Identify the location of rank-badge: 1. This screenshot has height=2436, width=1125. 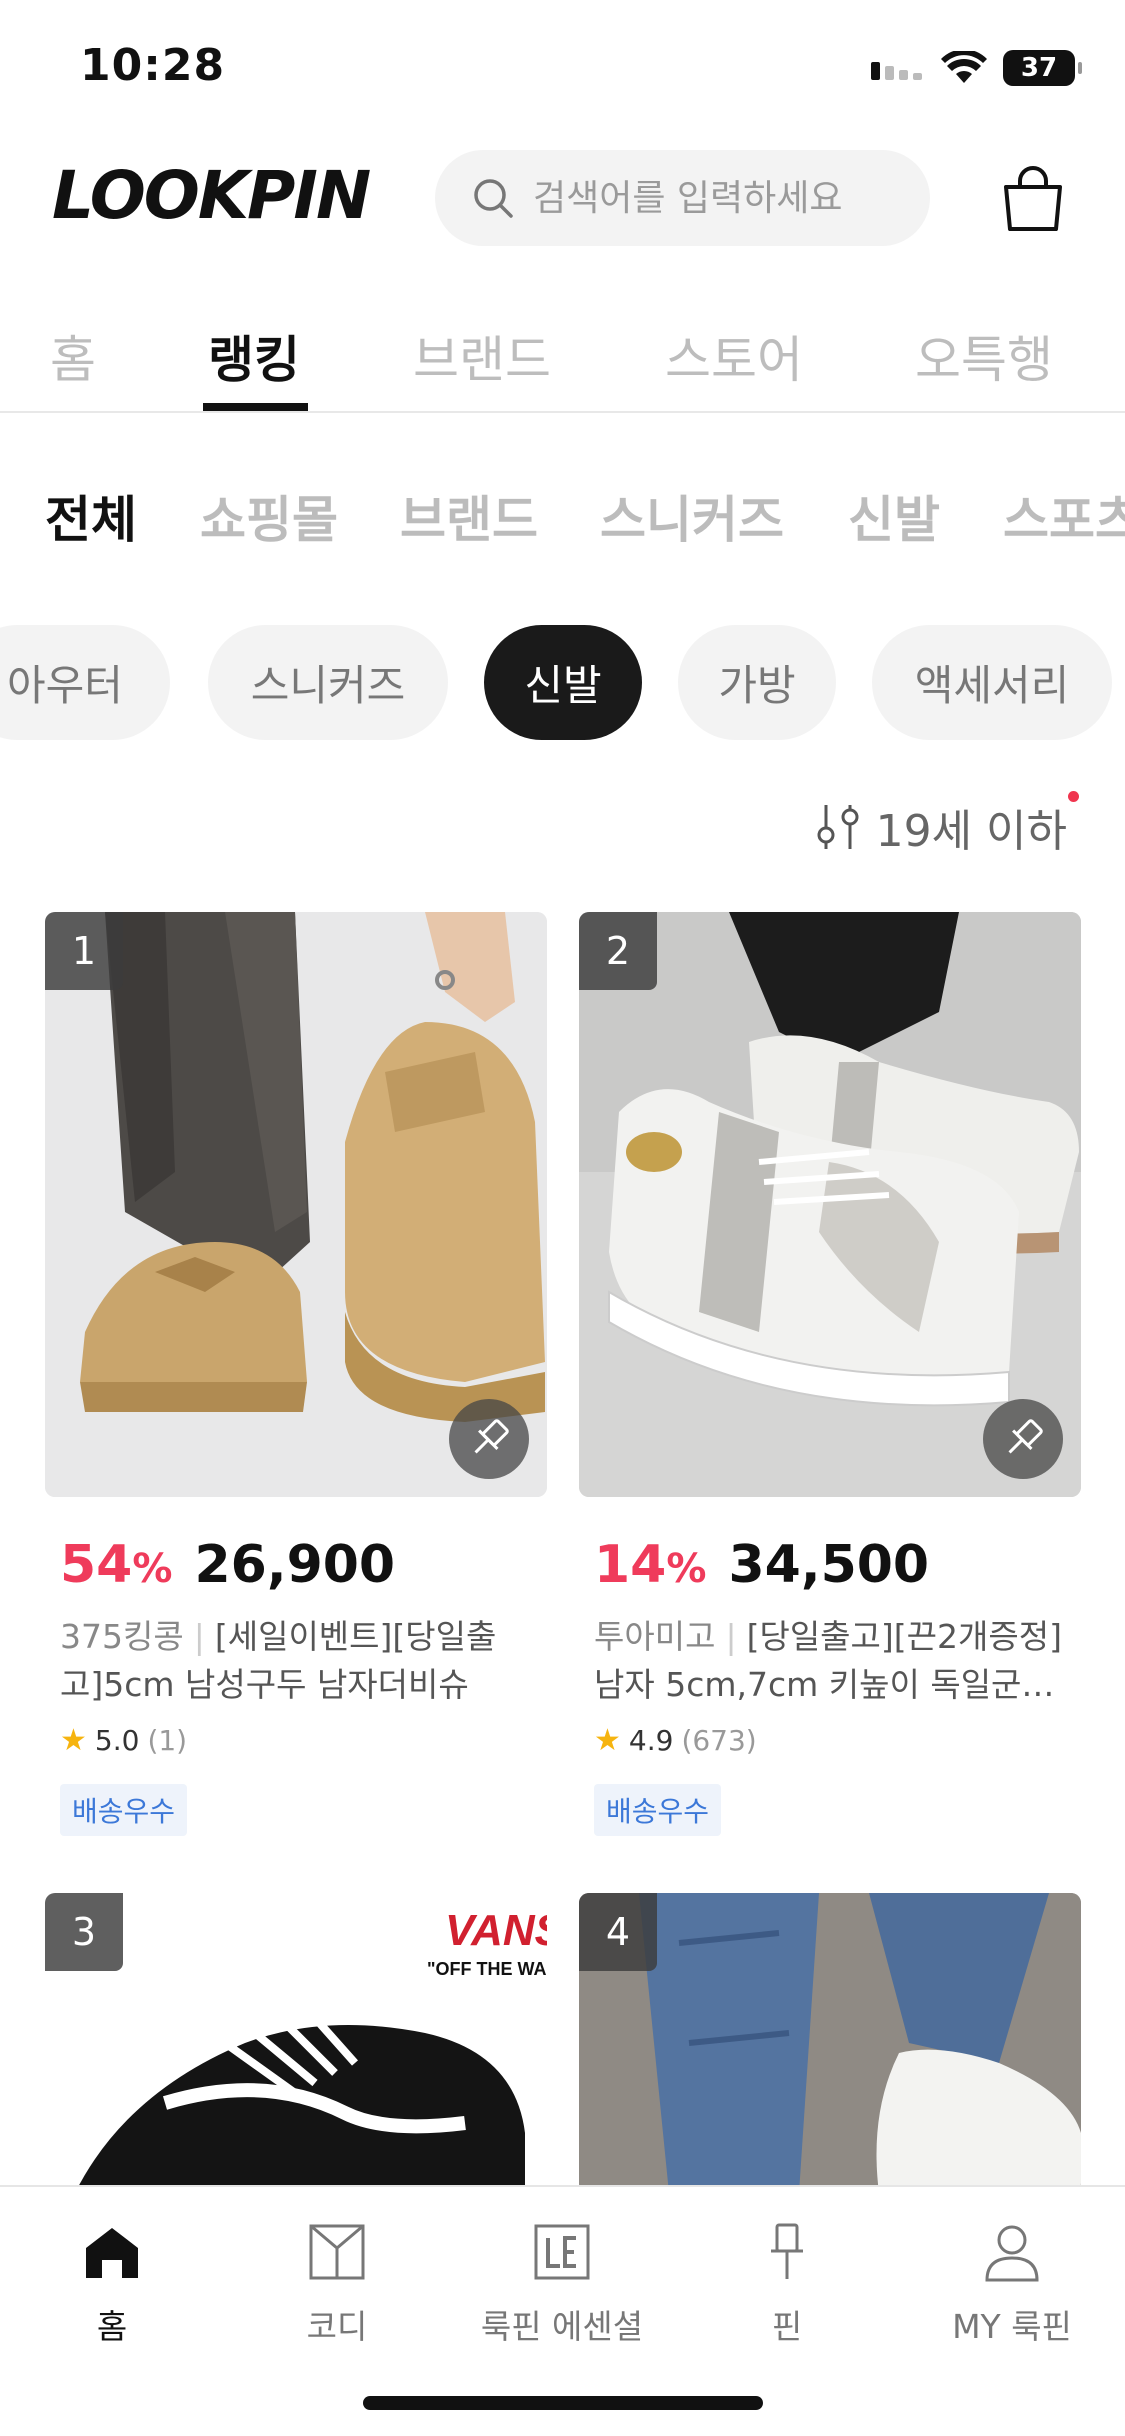
(84, 951).